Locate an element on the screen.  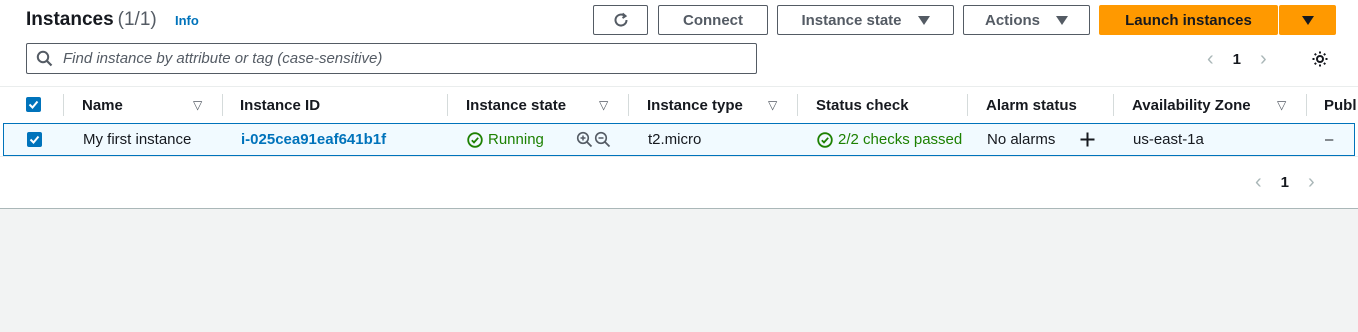
instance-id-link: i-025cea91eaf641b1f is located at coordinates (313, 139).